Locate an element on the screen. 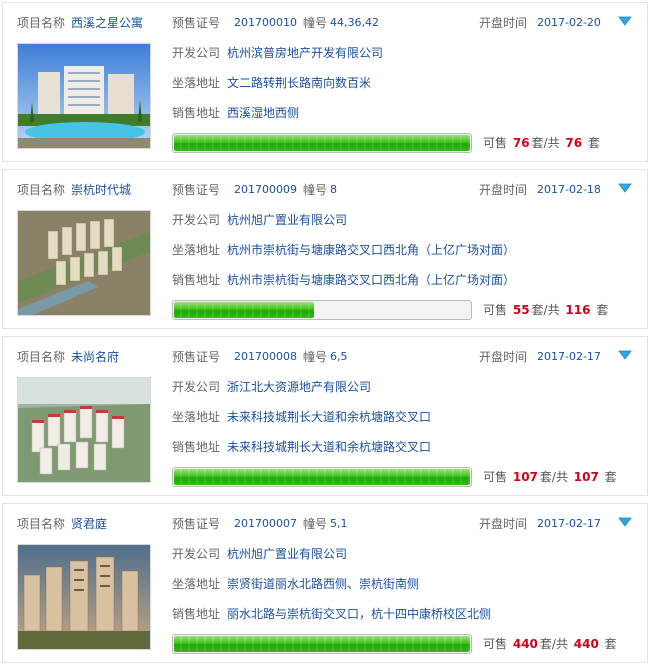 The image size is (651, 664). availability-text: 可售 107 套/共 107 套 is located at coordinates (550, 477).